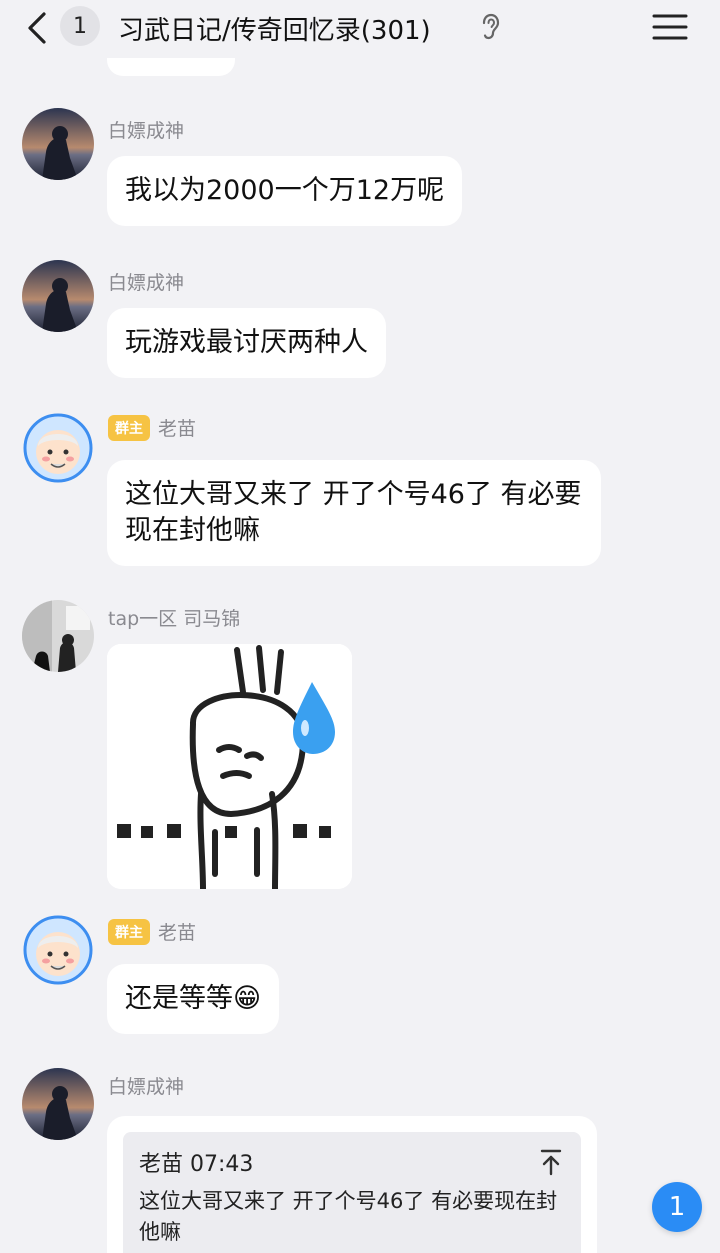 The width and height of the screenshot is (720, 1253). Describe the element at coordinates (348, 1216) in the screenshot. I see `quote-text: 这位大哥又来了 开了个号46了 有必要现在封他嘛` at that location.